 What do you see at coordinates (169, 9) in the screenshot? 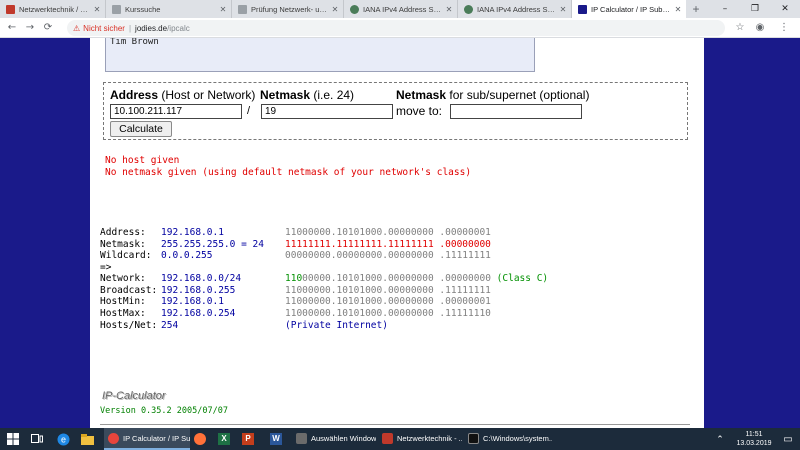
I see `tab-kurssuche: Kurssuche ✕` at bounding box center [169, 9].